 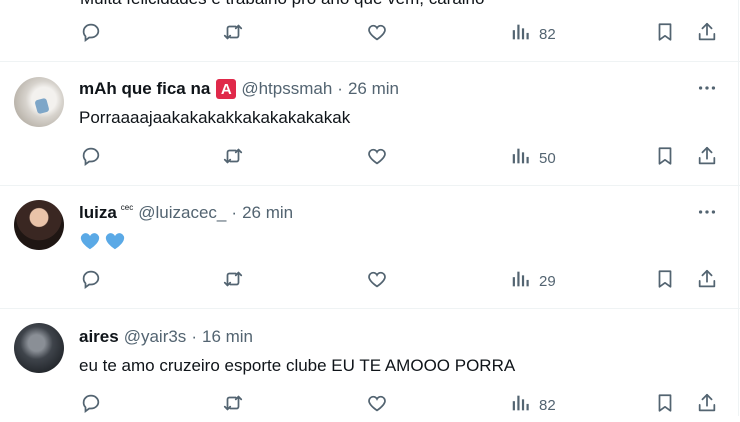 I want to click on handle: @htpssmah, so click(x=286, y=89).